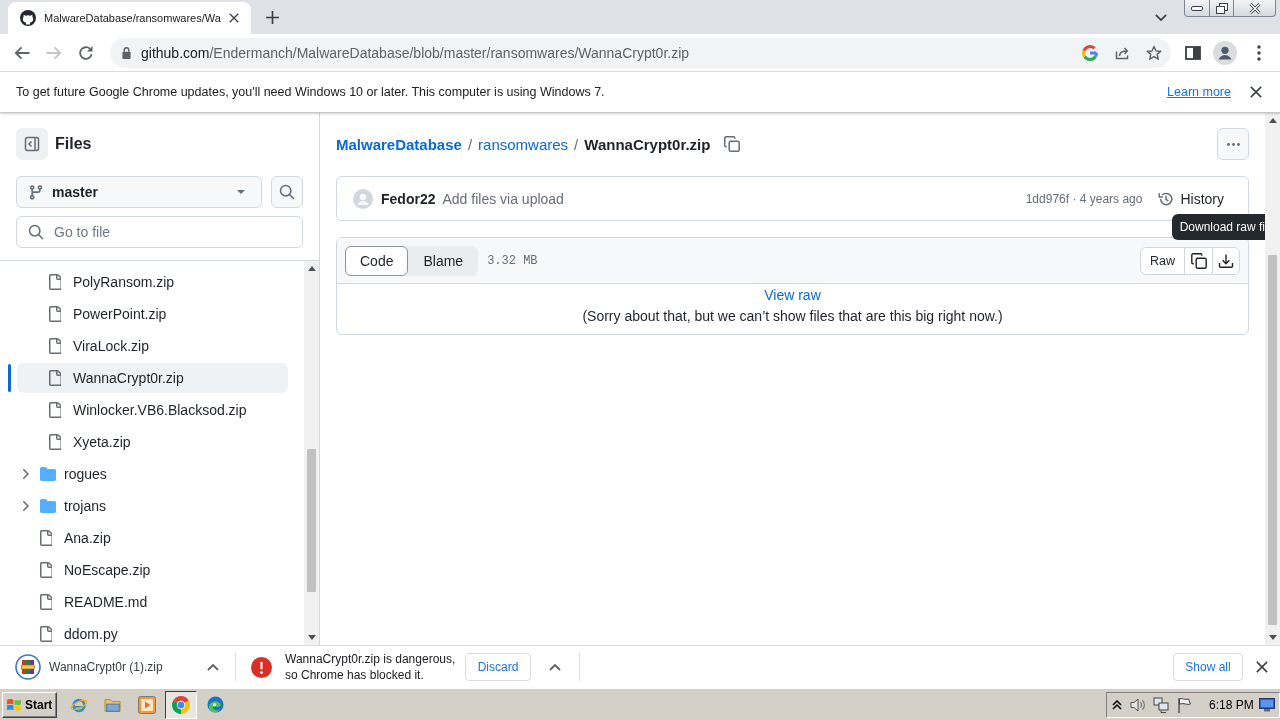 This screenshot has width=1280, height=720. Describe the element at coordinates (1166, 198) in the screenshot. I see `history-icon` at that location.